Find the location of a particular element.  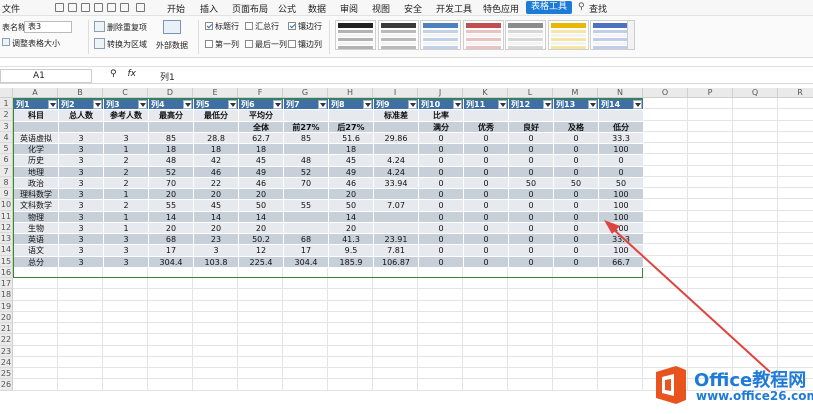

row-header: 23 is located at coordinates (6, 351).